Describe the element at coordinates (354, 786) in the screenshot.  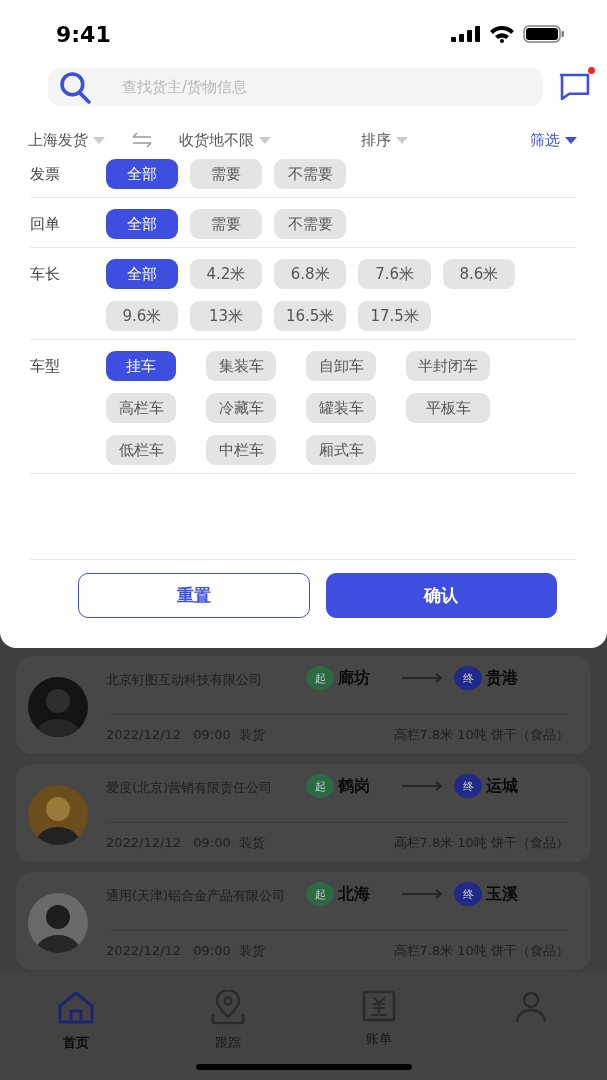
I see `origin-city: 鹤岗` at that location.